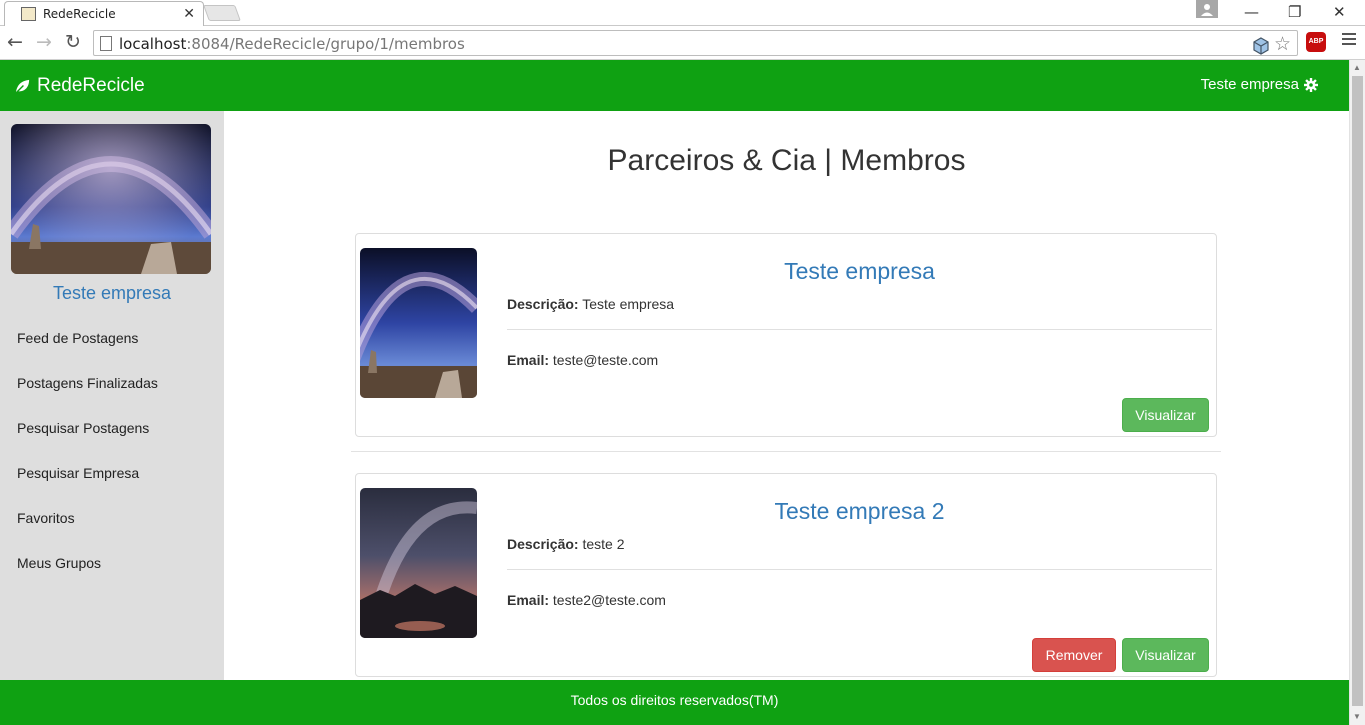 Image resolution: width=1365 pixels, height=725 pixels. I want to click on scroll-up-icon: ▲, so click(1357, 67).